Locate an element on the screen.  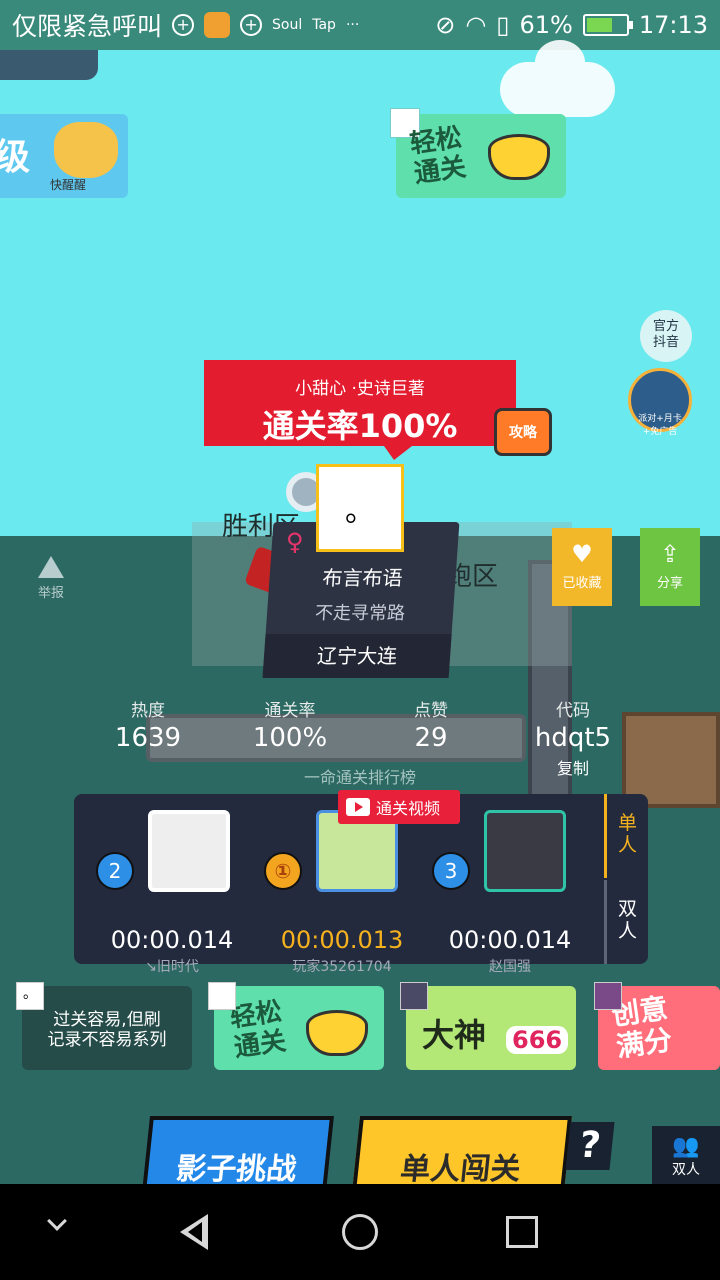
official-douyin-button: 官方 抖音 is located at coordinates (666, 336).